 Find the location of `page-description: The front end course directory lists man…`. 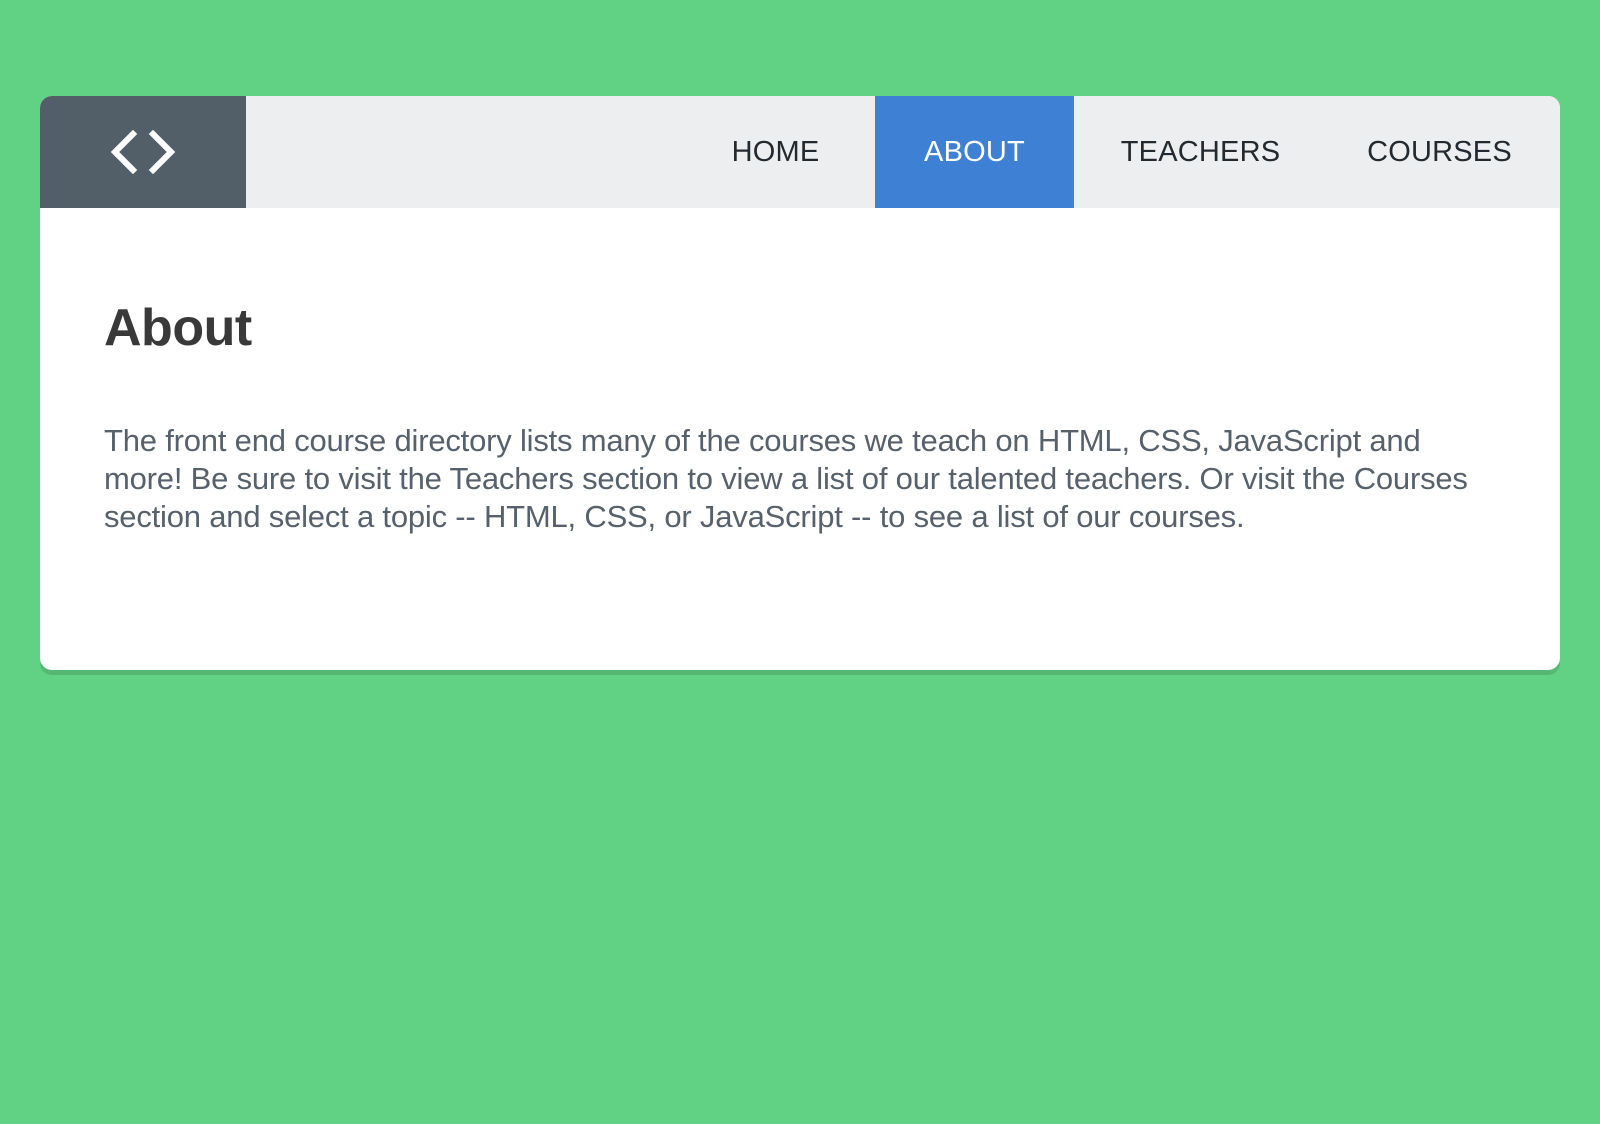

page-description: The front end course directory lists man… is located at coordinates (786, 478).